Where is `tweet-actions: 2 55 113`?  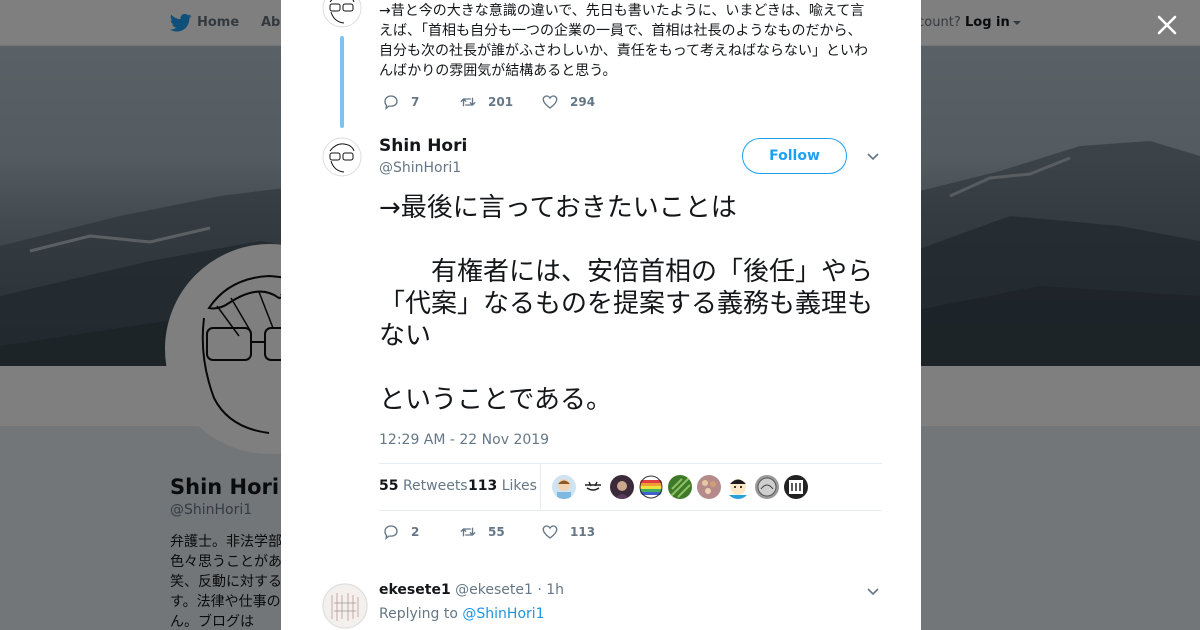 tweet-actions: 2 55 113 is located at coordinates (529, 532).